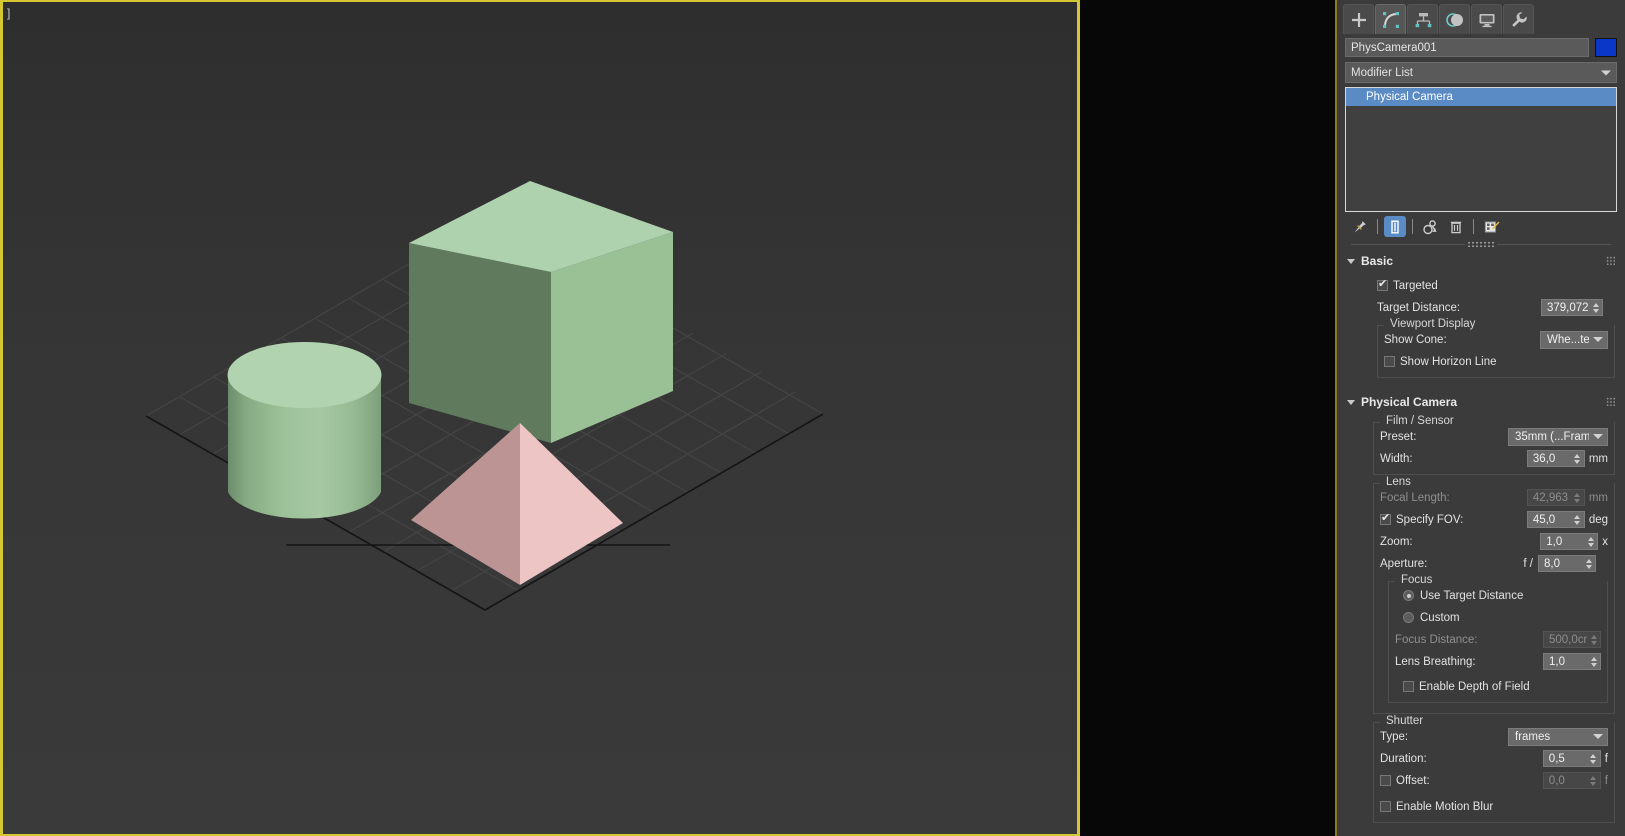 The image size is (1625, 836). What do you see at coordinates (1558, 736) in the screenshot?
I see `shutter-type-dropdown: frames` at bounding box center [1558, 736].